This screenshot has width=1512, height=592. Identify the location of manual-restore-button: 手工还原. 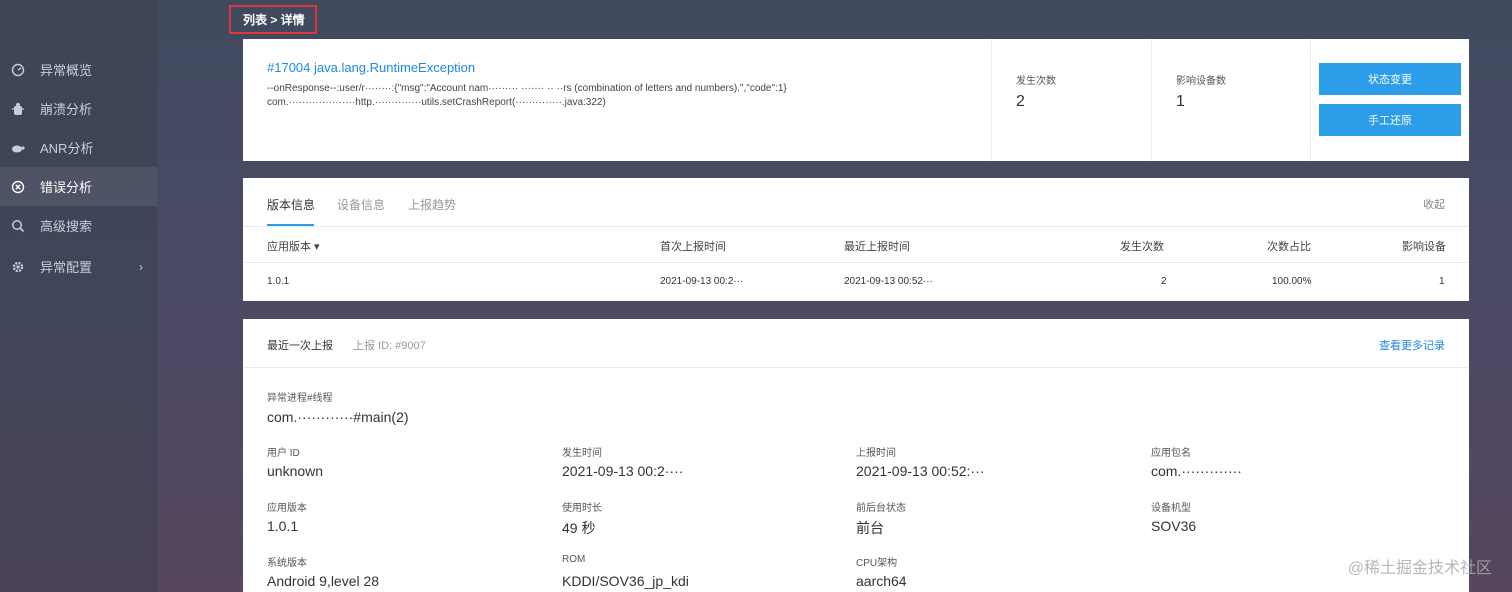
(1390, 120).